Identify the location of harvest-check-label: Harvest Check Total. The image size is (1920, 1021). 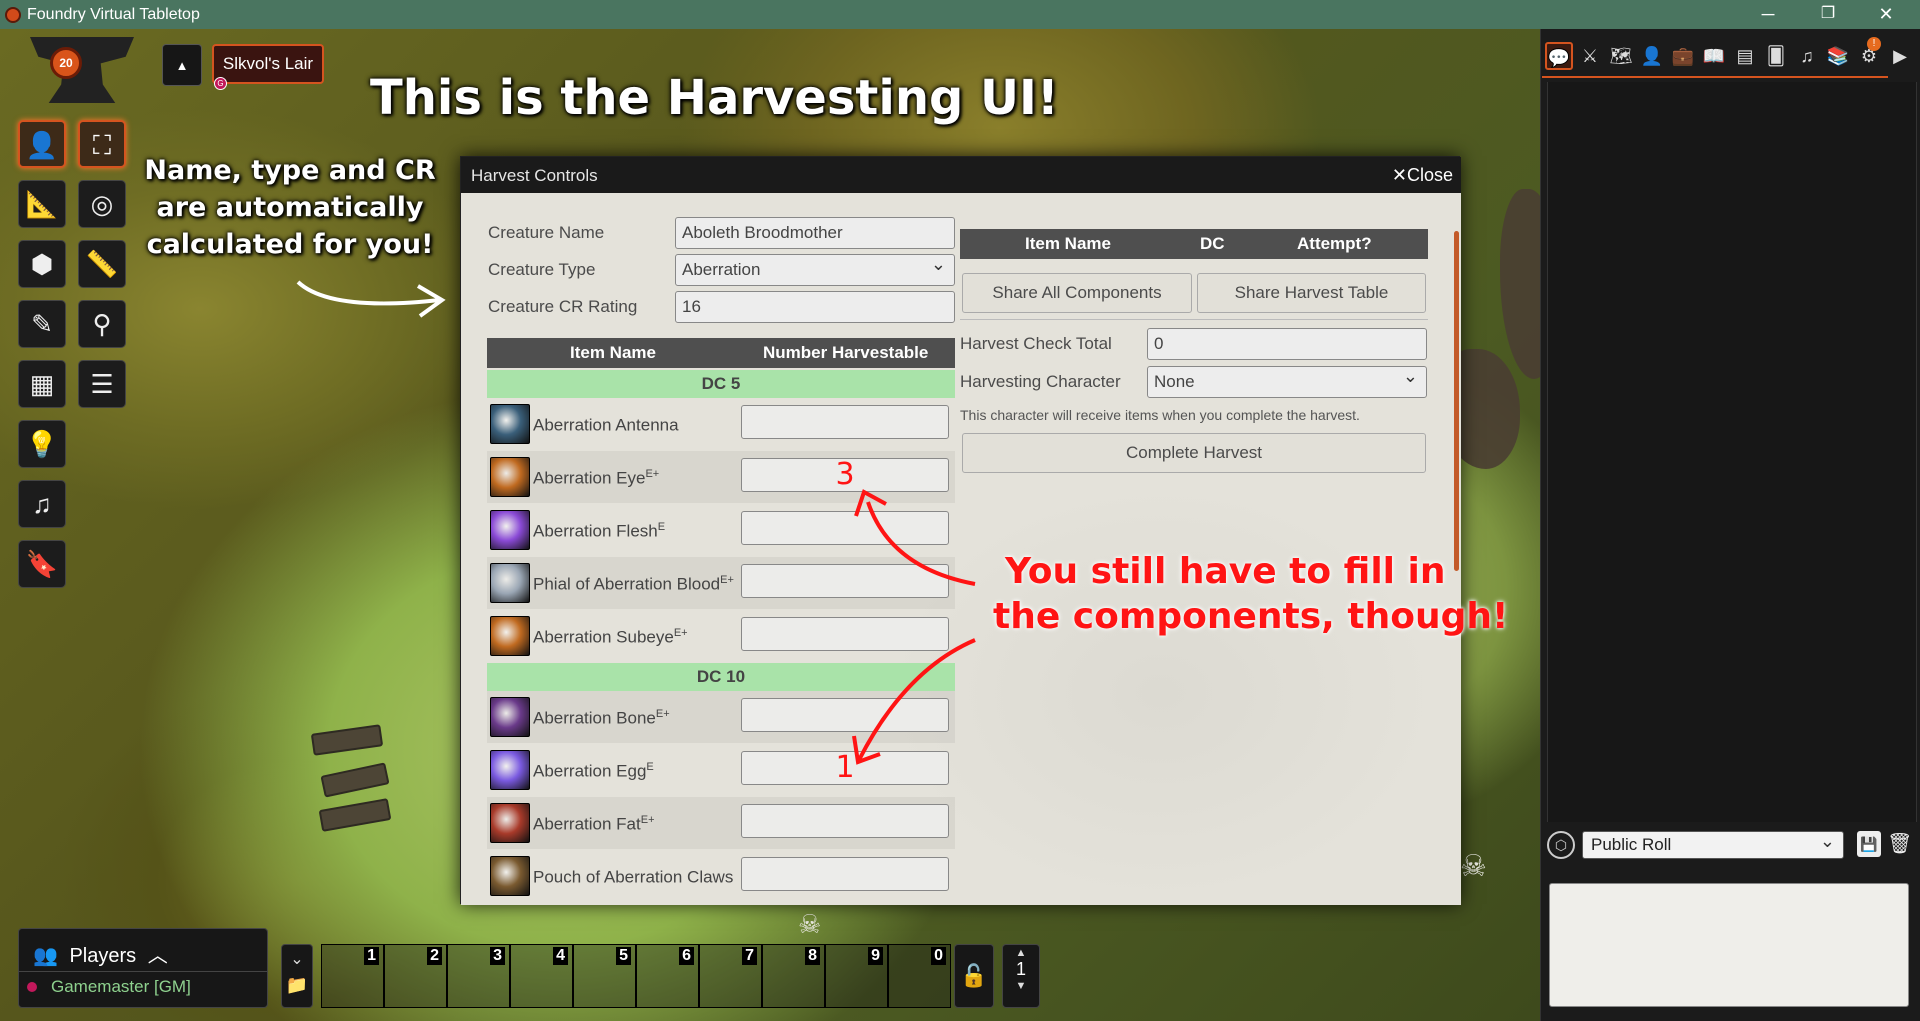
(1036, 343).